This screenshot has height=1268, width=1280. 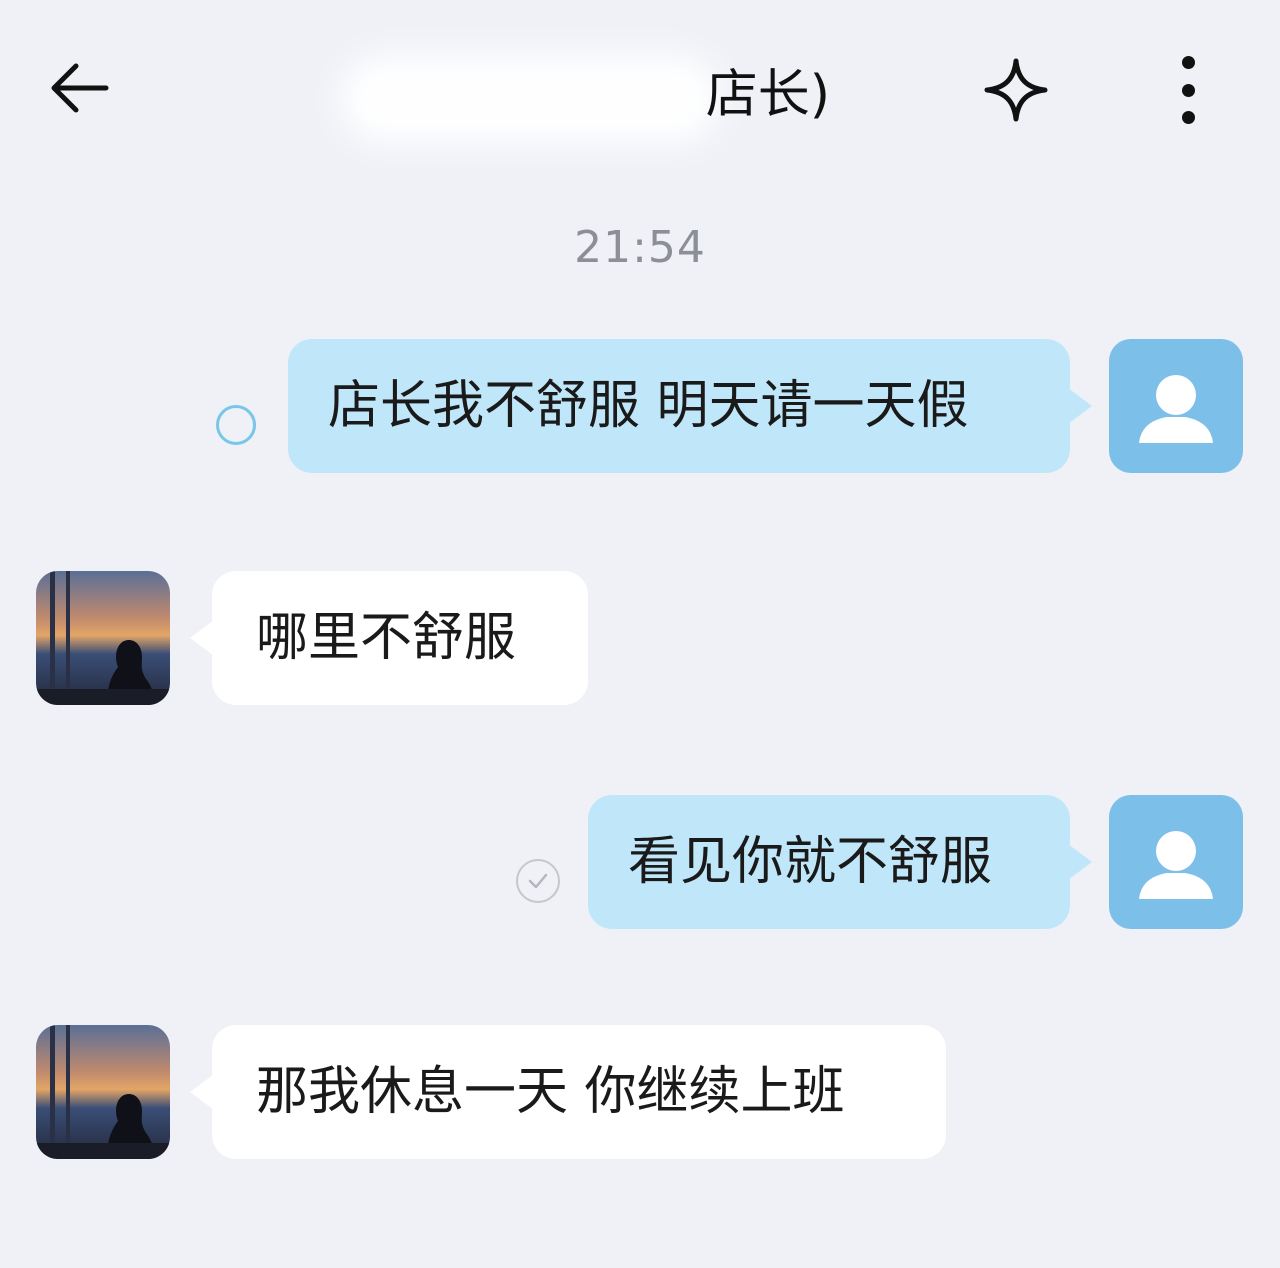 I want to click on outgoing-message-bubble: 店长我不舒服 明天请一天假, so click(x=690, y=406).